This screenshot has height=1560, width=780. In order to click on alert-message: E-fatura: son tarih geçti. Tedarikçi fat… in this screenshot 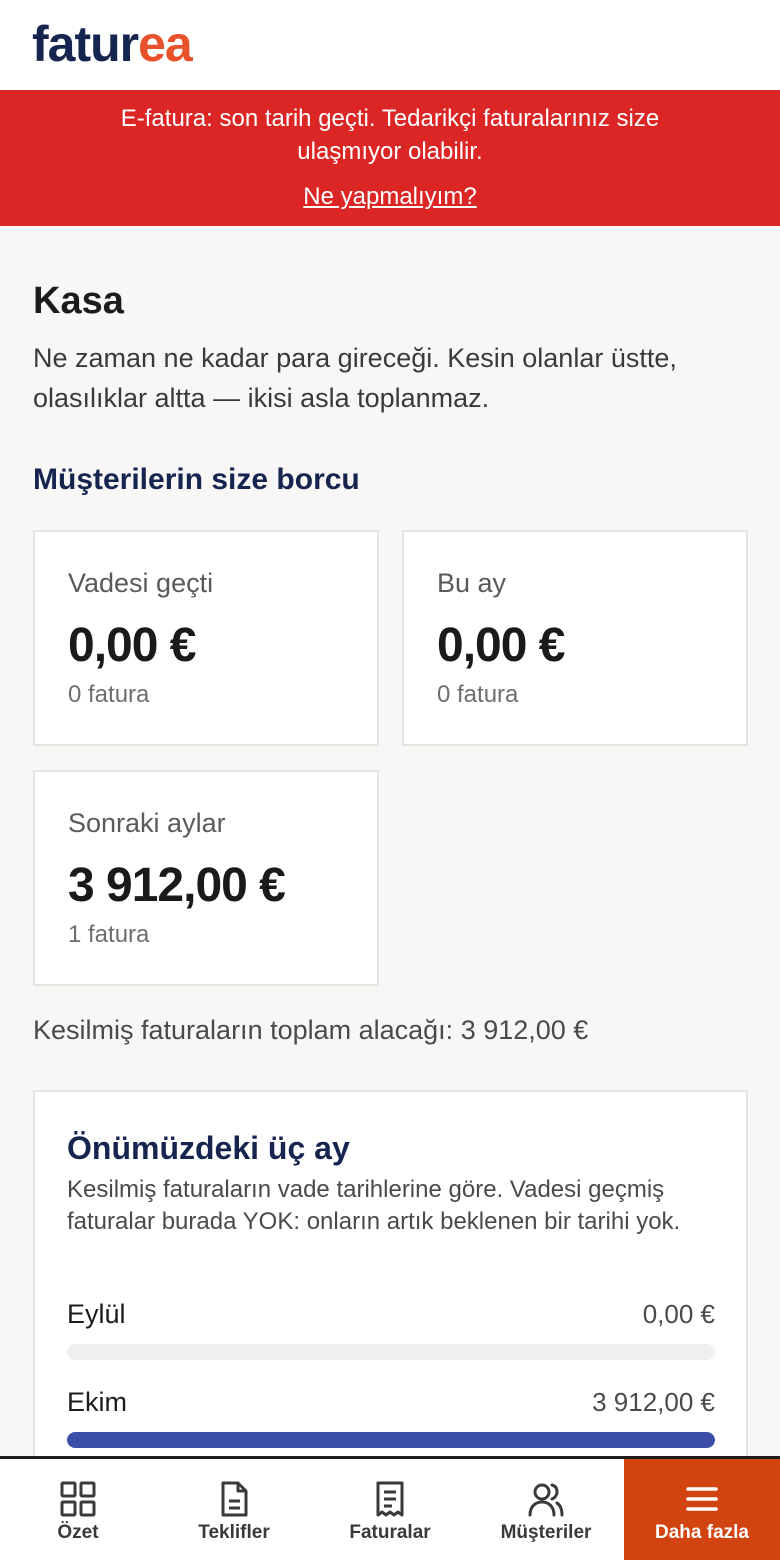, I will do `click(390, 135)`.